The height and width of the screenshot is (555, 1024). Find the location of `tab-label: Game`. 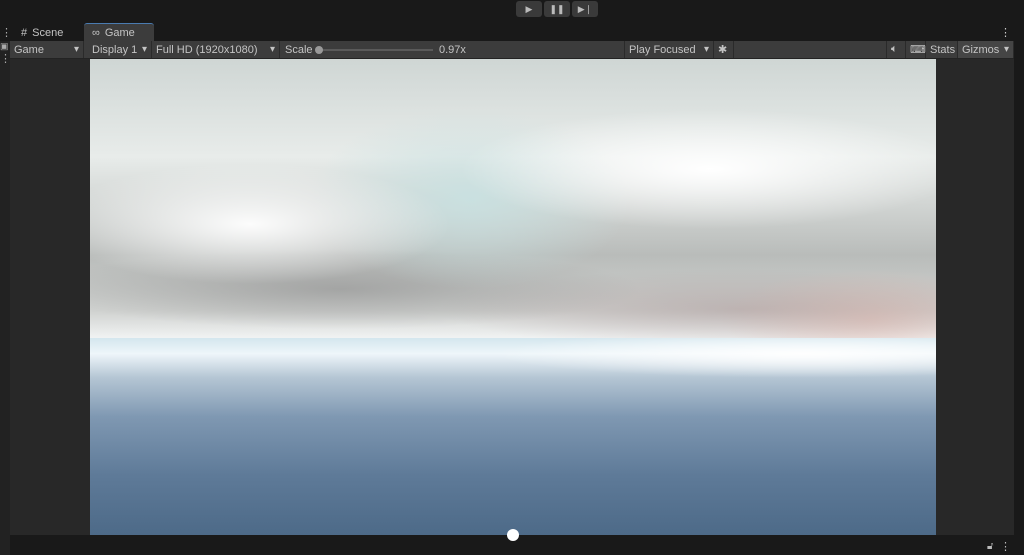

tab-label: Game is located at coordinates (119, 33).